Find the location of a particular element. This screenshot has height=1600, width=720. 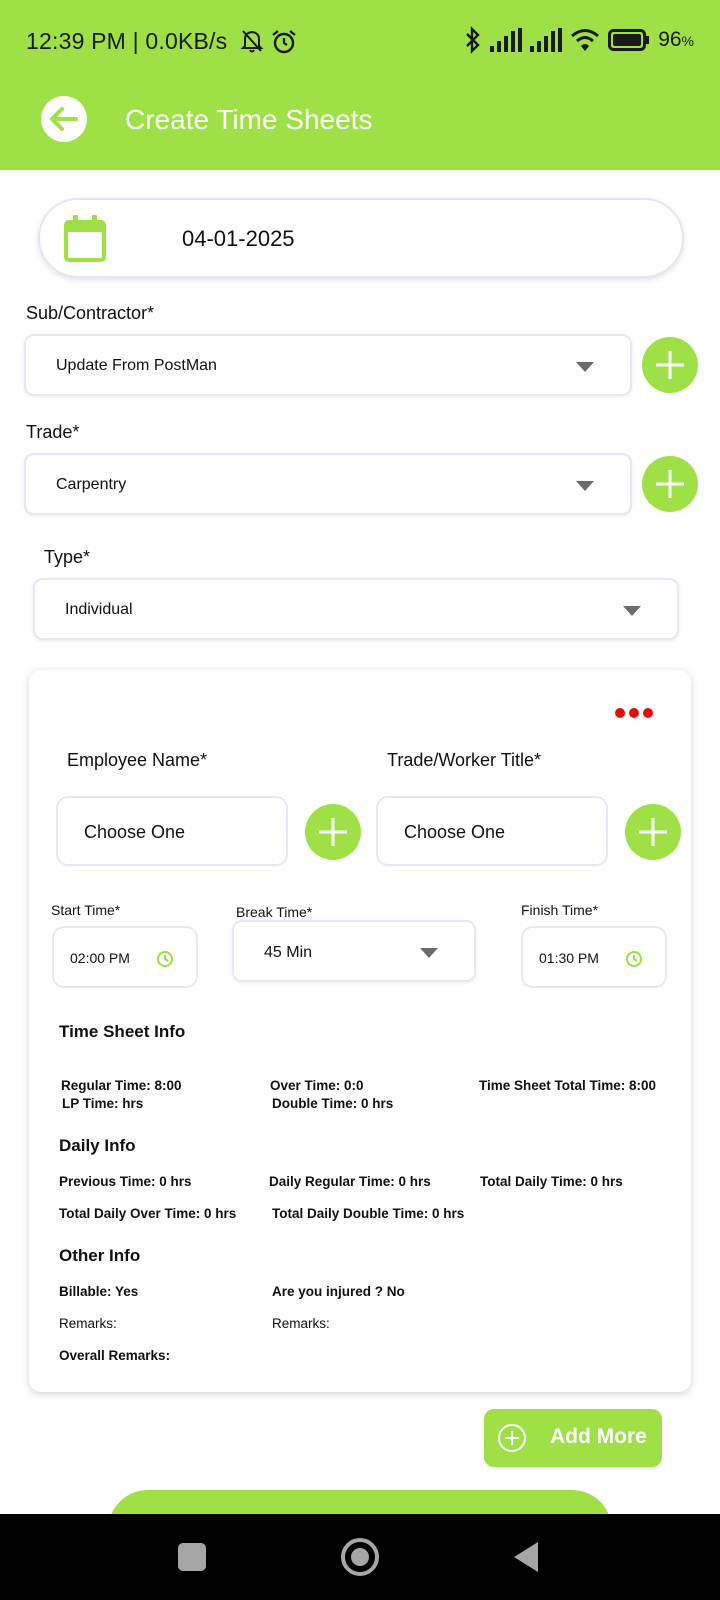

date-picker-field: 04-01-2025 is located at coordinates (361, 238).